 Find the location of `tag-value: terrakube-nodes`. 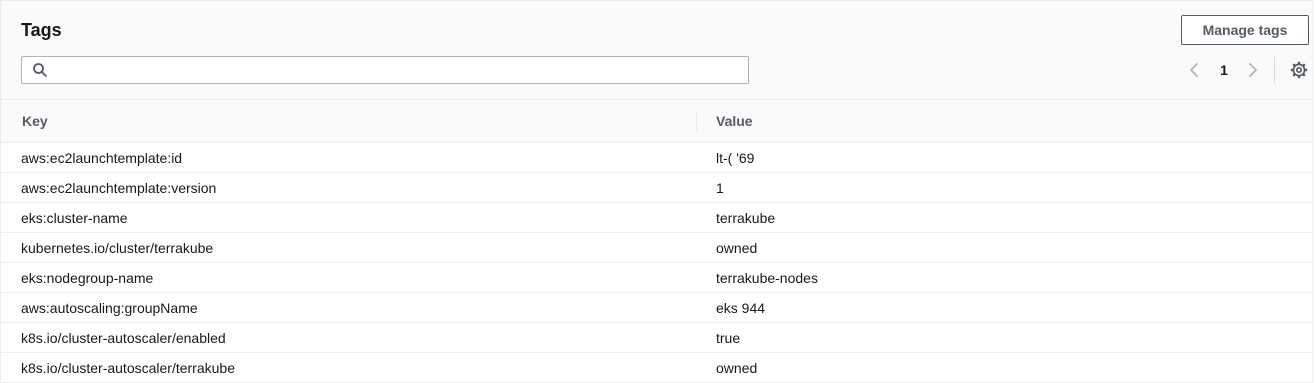

tag-value: terrakube-nodes is located at coordinates (767, 278).